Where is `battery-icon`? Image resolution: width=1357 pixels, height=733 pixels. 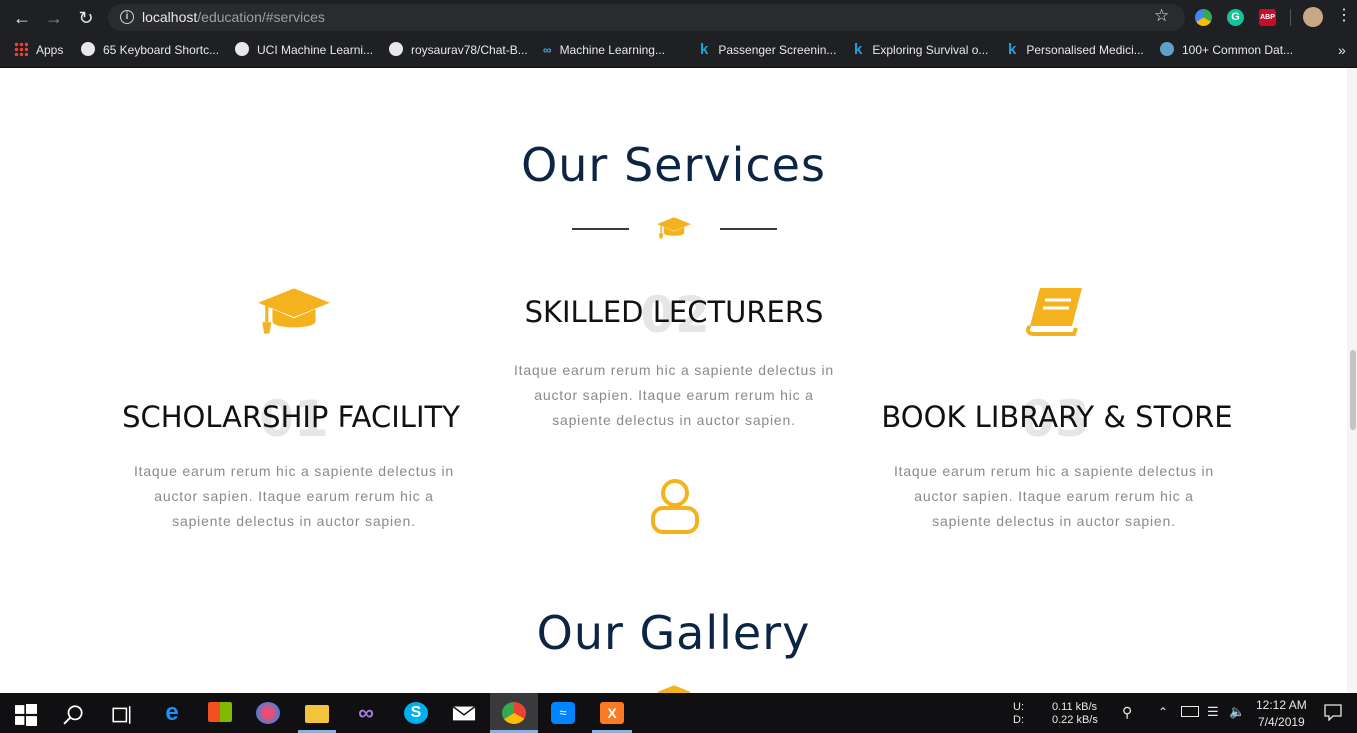 battery-icon is located at coordinates (1190, 711).